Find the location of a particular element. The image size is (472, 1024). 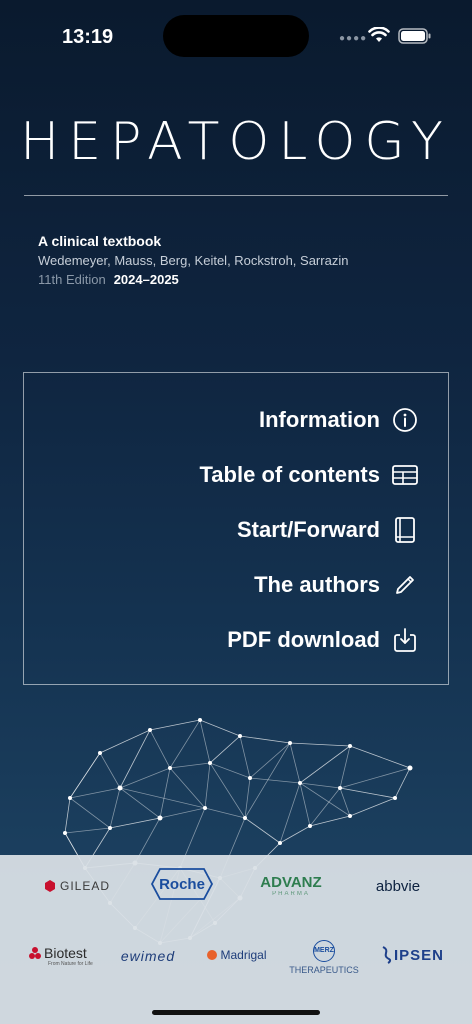

book-subtitle: A clinical textbook is located at coordinates (100, 241).